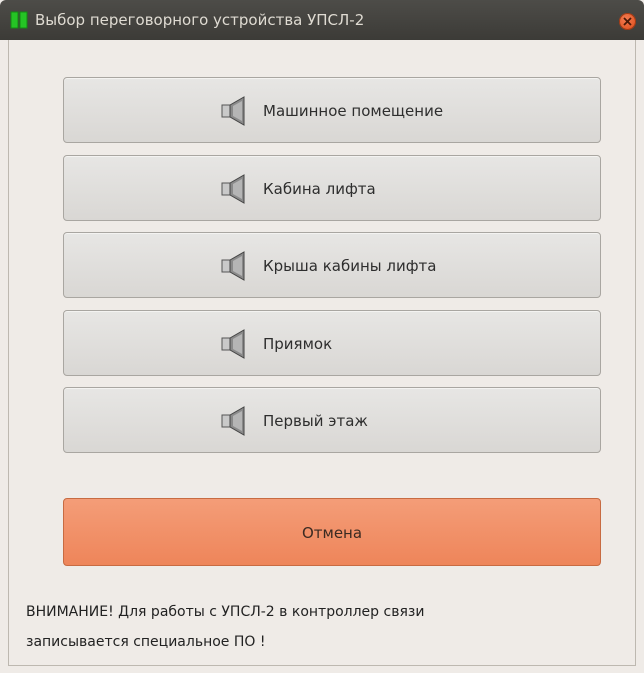 The width and height of the screenshot is (644, 673). What do you see at coordinates (200, 20) in the screenshot?
I see `window-title: Выбор переговорного устройства УПСЛ-2` at bounding box center [200, 20].